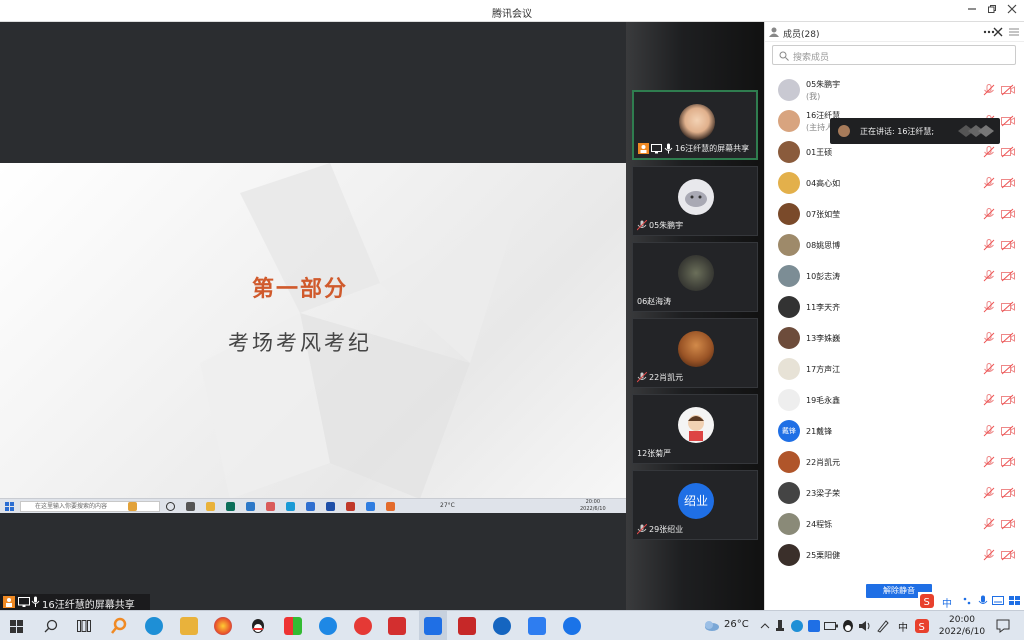  I want to click on voice-icon, so click(983, 601).